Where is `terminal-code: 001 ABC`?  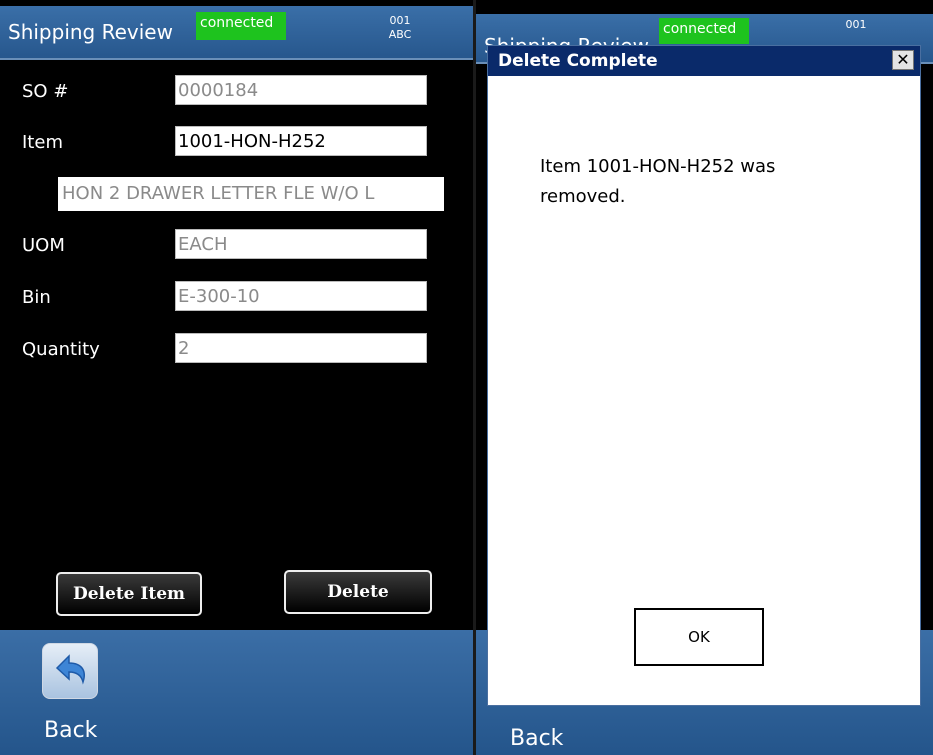 terminal-code: 001 ABC is located at coordinates (400, 28).